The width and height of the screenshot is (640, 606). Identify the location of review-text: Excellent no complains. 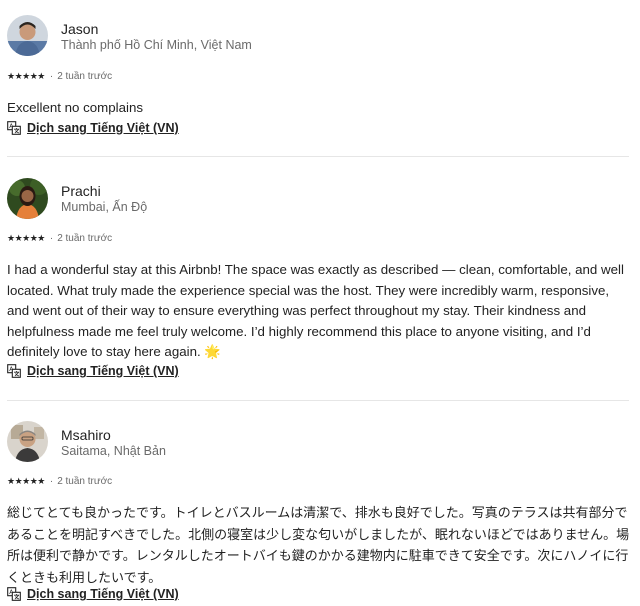
(75, 107).